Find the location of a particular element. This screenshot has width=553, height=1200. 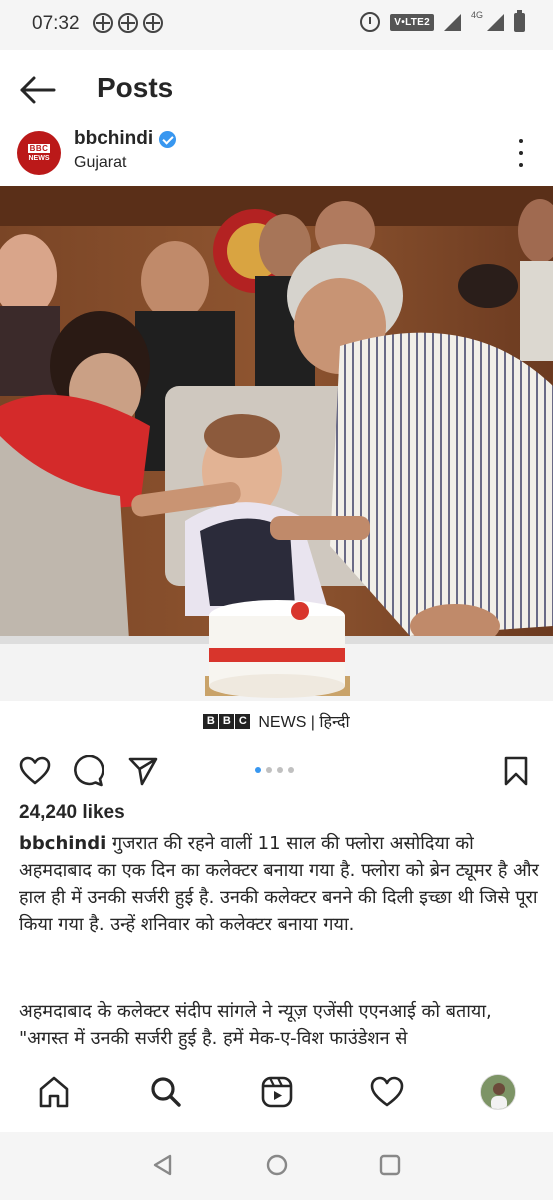

avatar-logo-text: BBC is located at coordinates (39, 148).